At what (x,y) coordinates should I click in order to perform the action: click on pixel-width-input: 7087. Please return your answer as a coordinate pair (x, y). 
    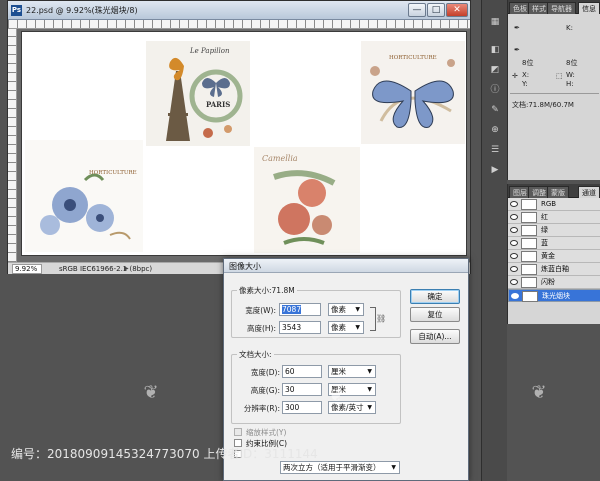
    Looking at the image, I should click on (300, 309).